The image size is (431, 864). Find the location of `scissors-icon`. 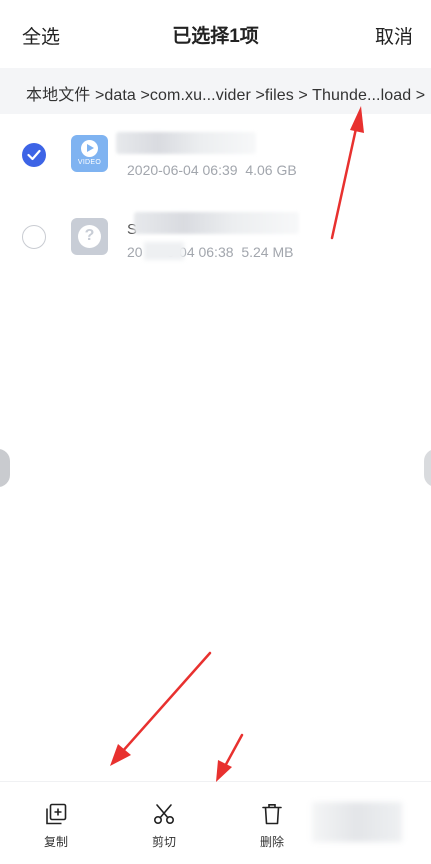

scissors-icon is located at coordinates (164, 814).